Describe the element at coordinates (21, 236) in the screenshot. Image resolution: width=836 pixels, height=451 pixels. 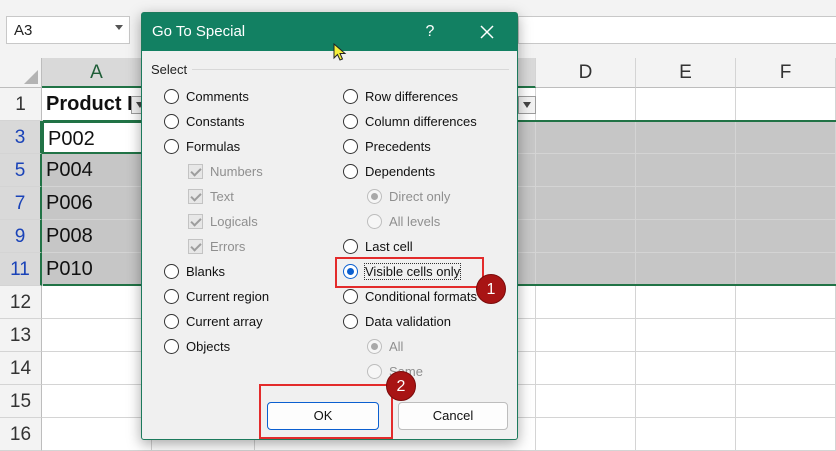
I see `row-header-9: 9` at that location.